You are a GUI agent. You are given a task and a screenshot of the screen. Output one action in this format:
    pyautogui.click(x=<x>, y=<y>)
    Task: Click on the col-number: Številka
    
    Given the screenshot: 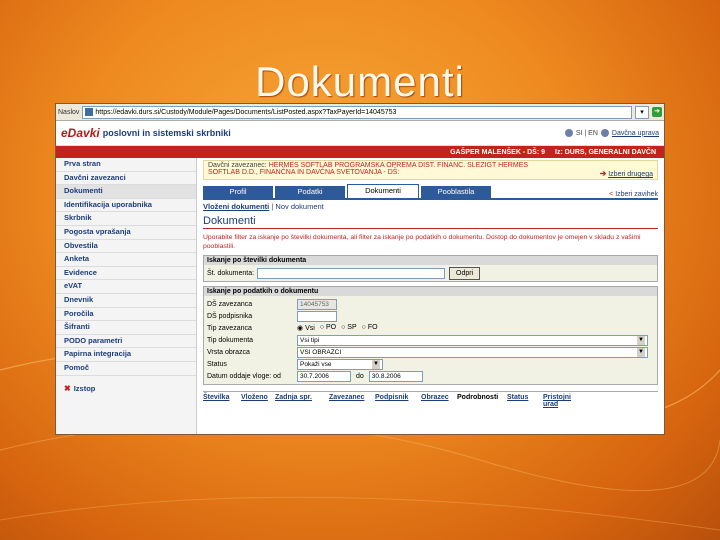 What is the action you would take?
    pyautogui.click(x=222, y=401)
    